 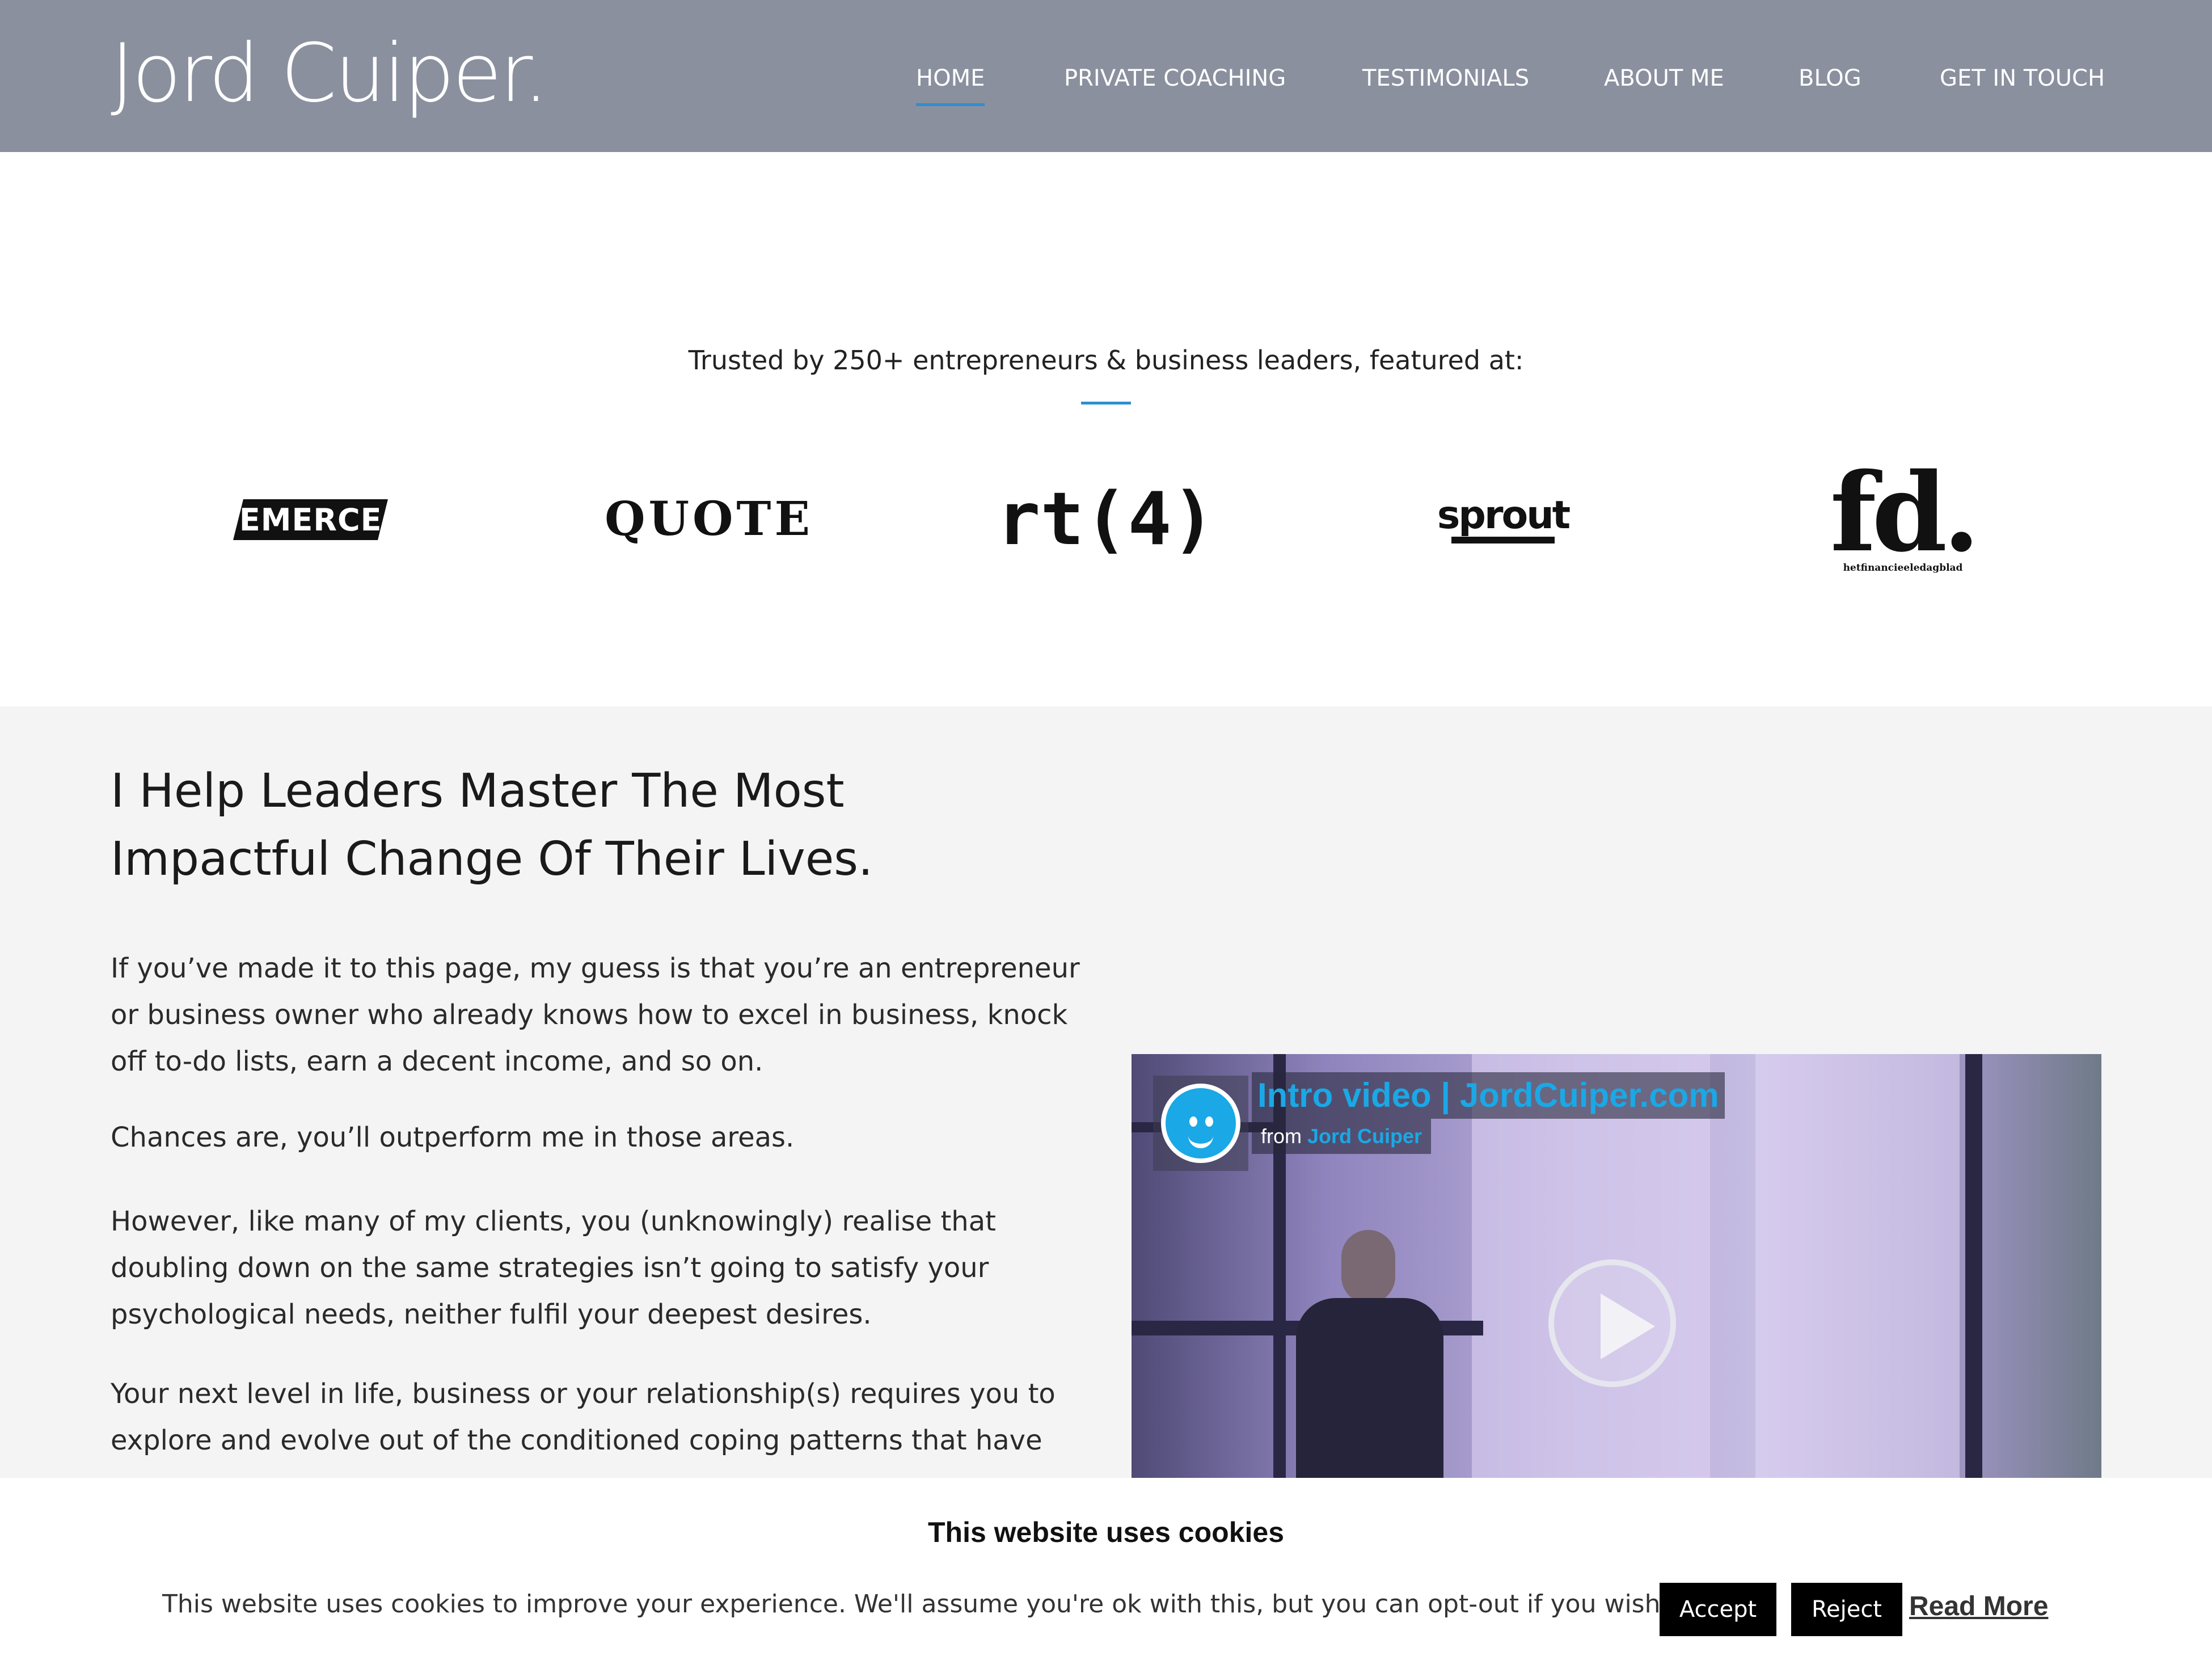 What do you see at coordinates (1504, 515) in the screenshot?
I see `sprout-logo-text: sprout` at bounding box center [1504, 515].